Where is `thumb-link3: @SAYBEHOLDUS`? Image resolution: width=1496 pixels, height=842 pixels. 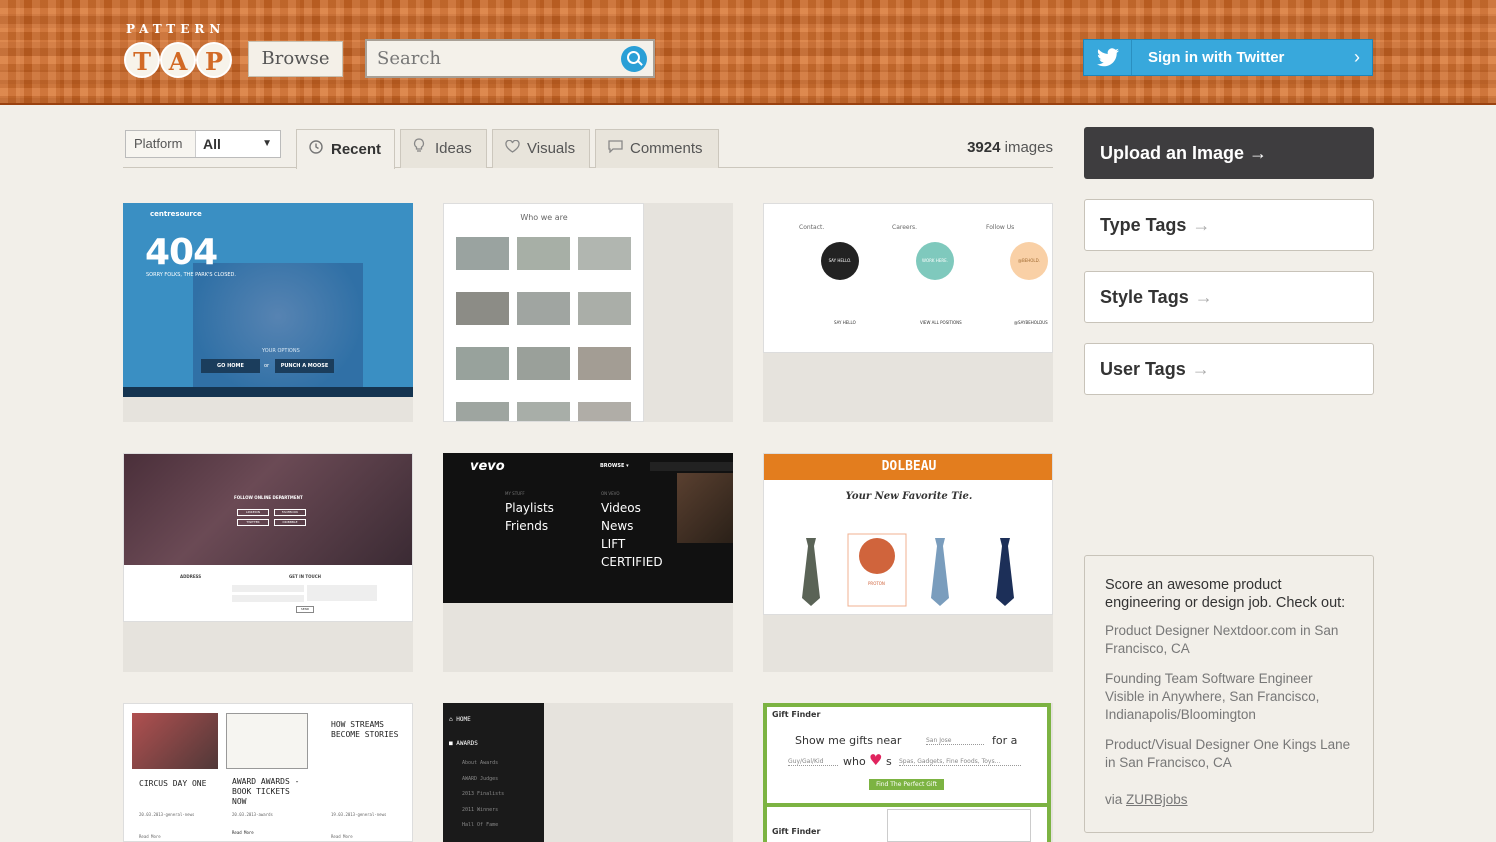 thumb-link3: @SAYBEHOLDUS is located at coordinates (1031, 322).